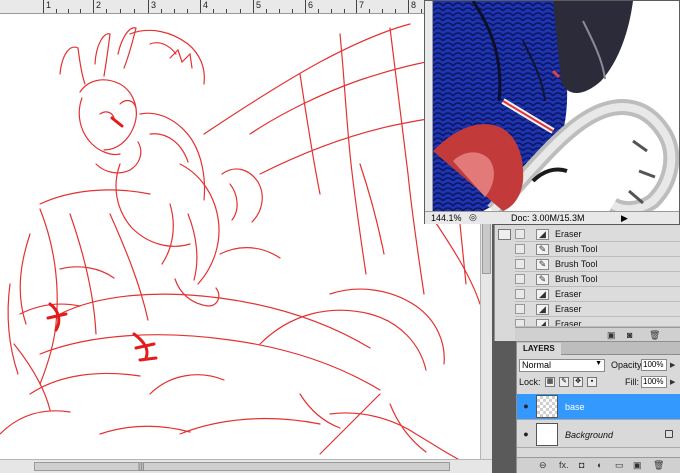 This screenshot has width=680, height=473. What do you see at coordinates (537, 365) in the screenshot?
I see `blend-mode-value: Normal` at bounding box center [537, 365].